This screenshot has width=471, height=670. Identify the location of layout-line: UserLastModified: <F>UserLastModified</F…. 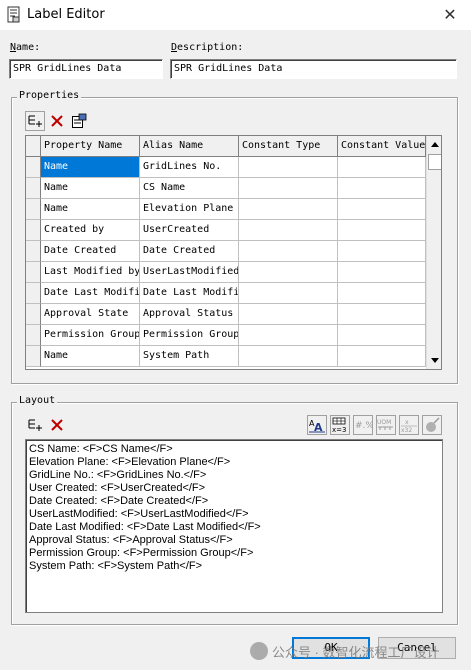
(139, 514).